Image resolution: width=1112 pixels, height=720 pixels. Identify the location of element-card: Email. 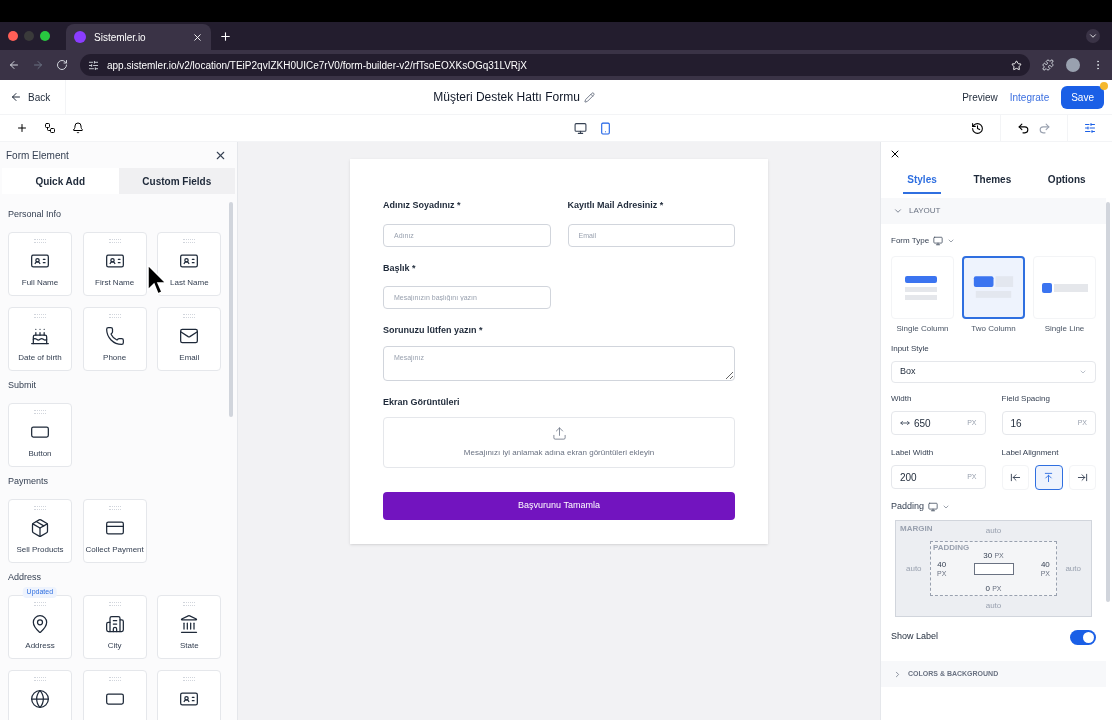
(189, 339).